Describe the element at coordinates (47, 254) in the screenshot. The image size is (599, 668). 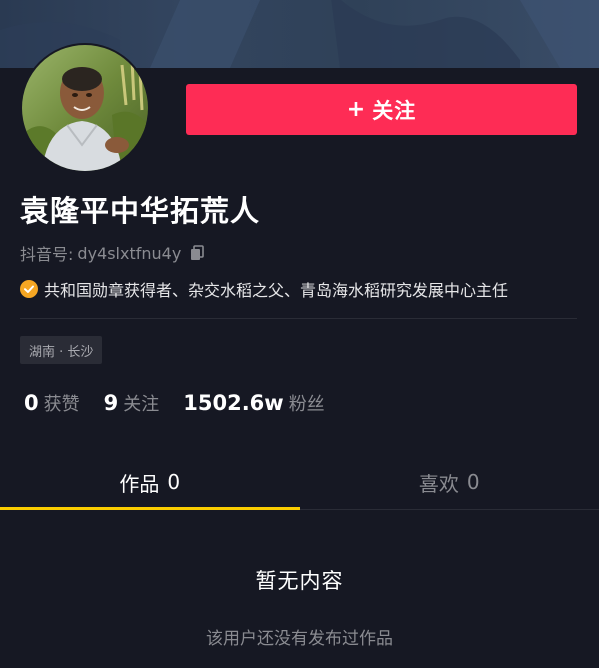
I see `account-id-label: 抖音号:` at that location.